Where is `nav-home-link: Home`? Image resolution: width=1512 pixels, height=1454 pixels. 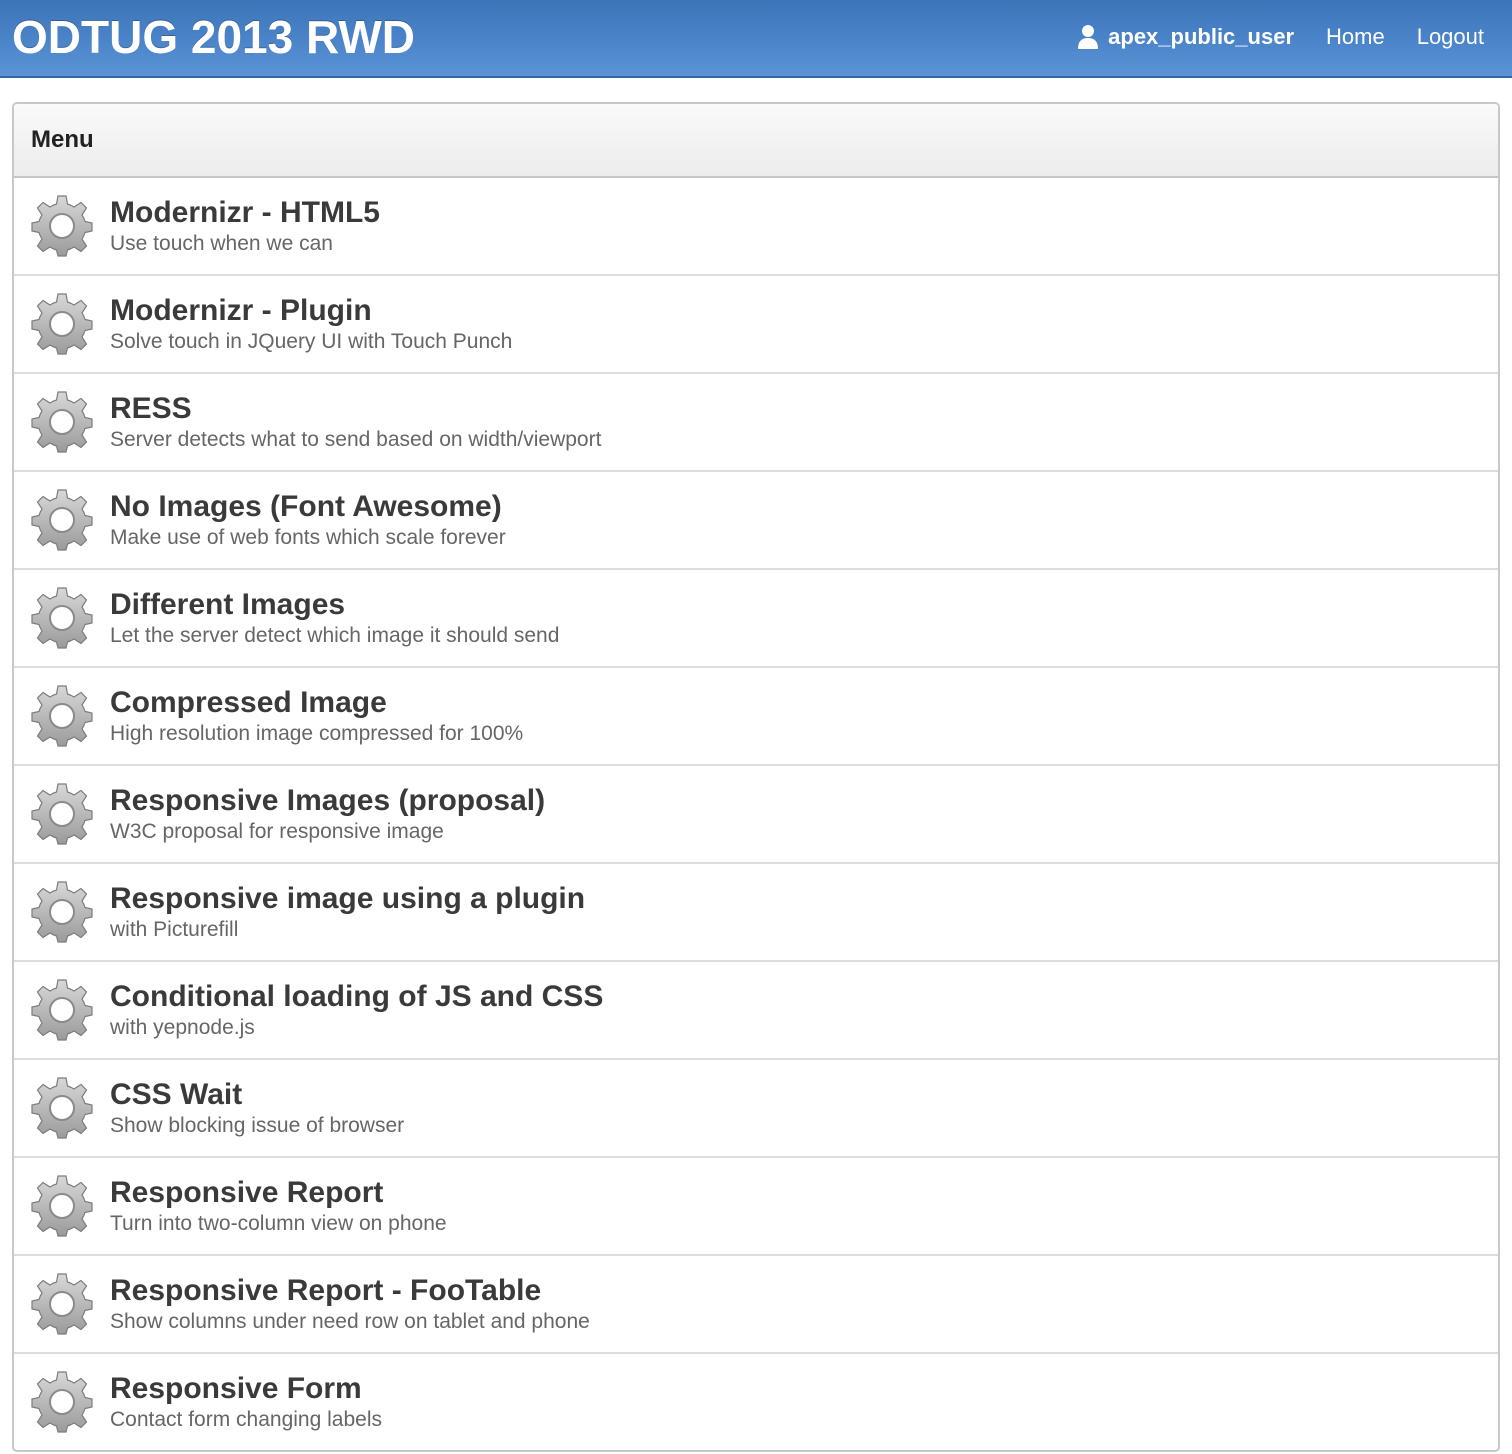
nav-home-link: Home is located at coordinates (1355, 37).